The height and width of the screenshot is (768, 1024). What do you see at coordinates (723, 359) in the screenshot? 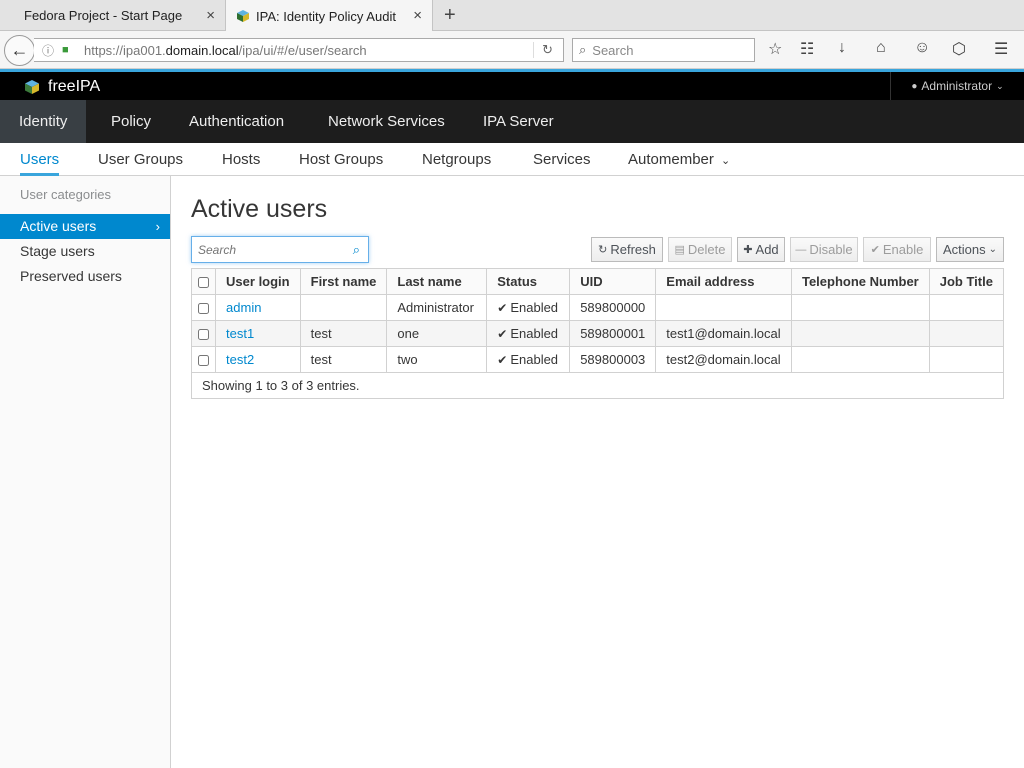
I see `email-cell: test2@domain.local` at bounding box center [723, 359].